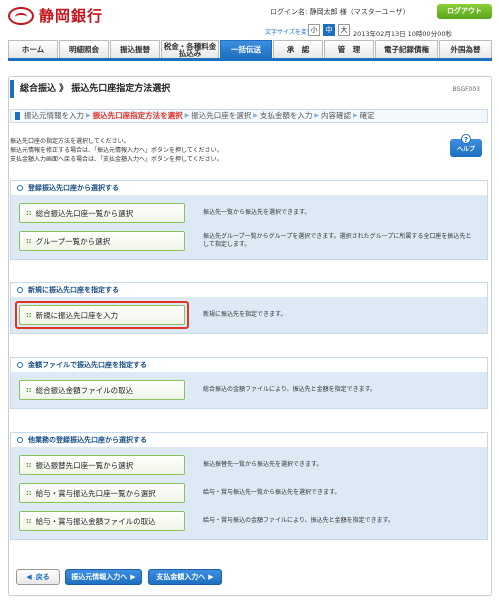 Image resolution: width=500 pixels, height=611 pixels. What do you see at coordinates (249, 290) in the screenshot?
I see `section-header: 新規に振込先口座を指定する` at bounding box center [249, 290].